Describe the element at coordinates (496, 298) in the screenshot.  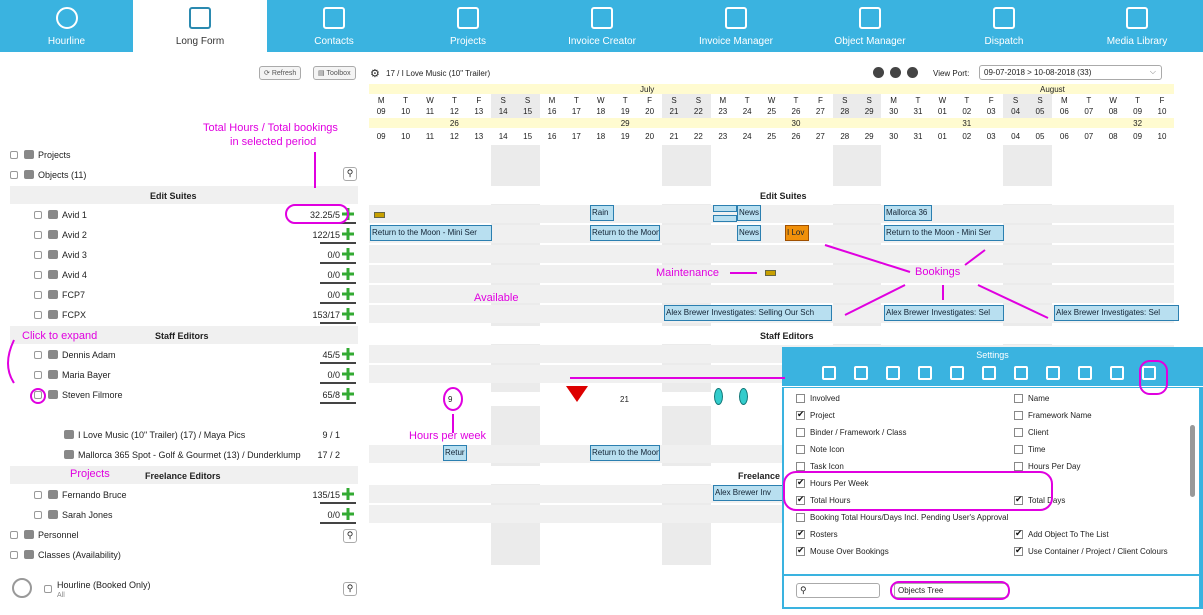
I see `annotation-available: Available` at that location.